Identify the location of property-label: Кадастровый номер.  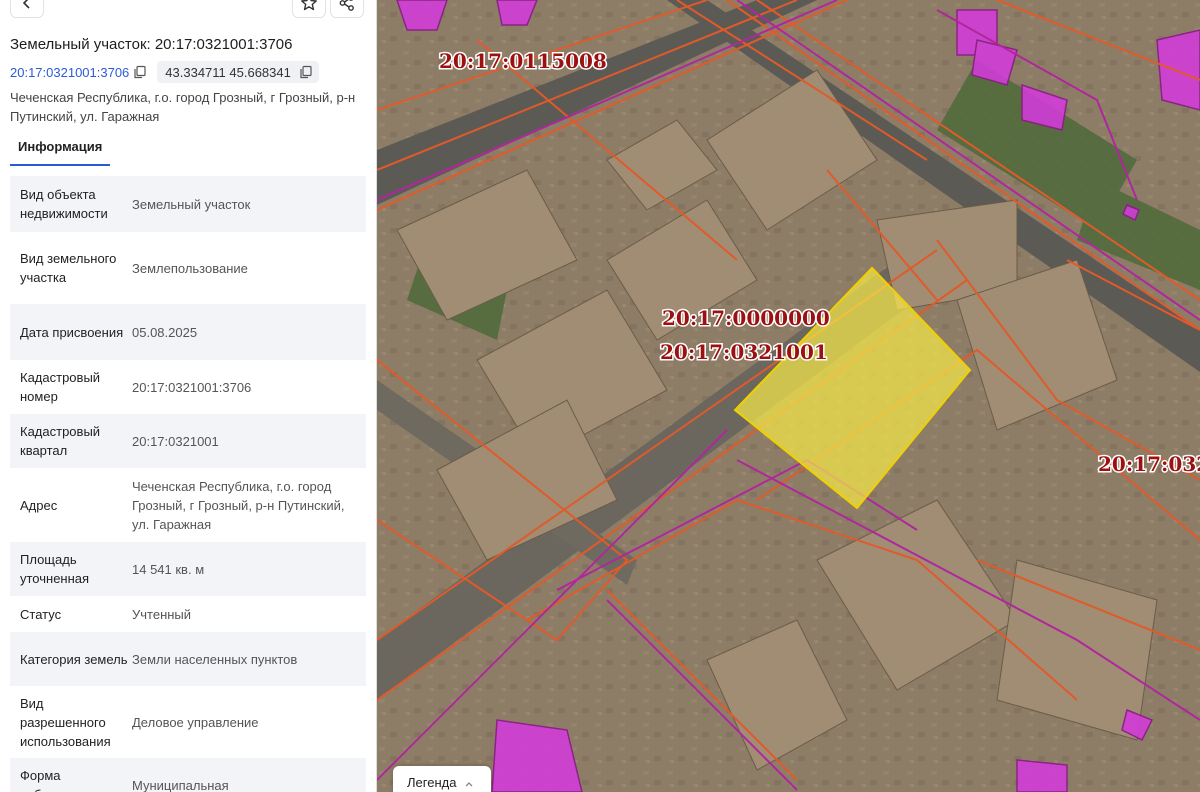
(60, 387).